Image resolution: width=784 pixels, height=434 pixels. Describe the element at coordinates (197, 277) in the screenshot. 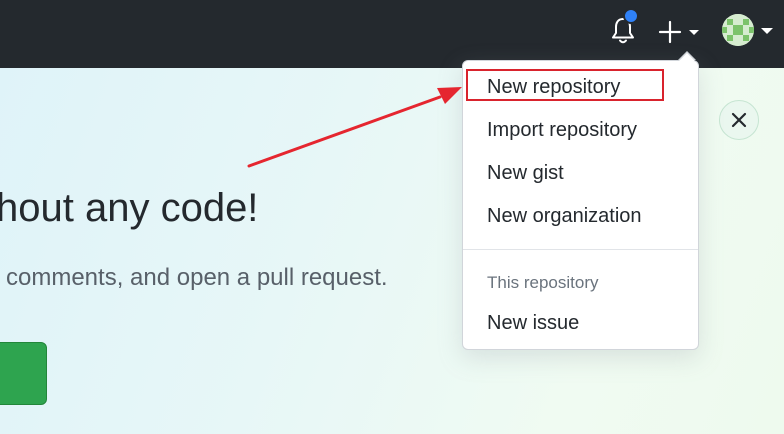

I see `banner-subtitle: comments, and open a pull request.` at that location.